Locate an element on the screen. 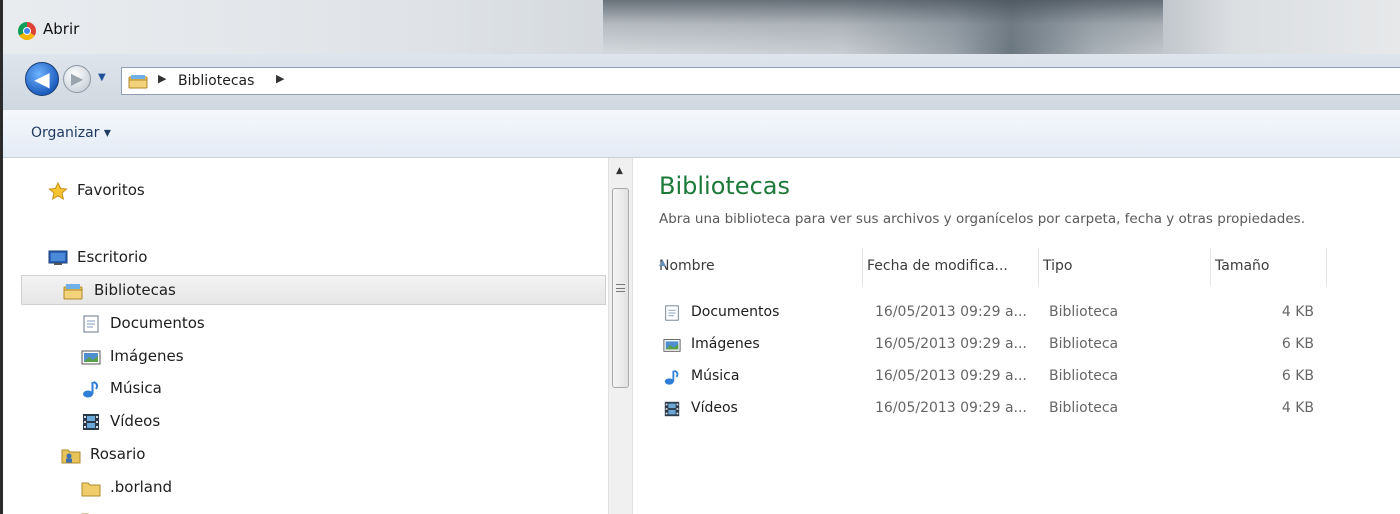  sidebar-item-label: Escritorio is located at coordinates (112, 257).